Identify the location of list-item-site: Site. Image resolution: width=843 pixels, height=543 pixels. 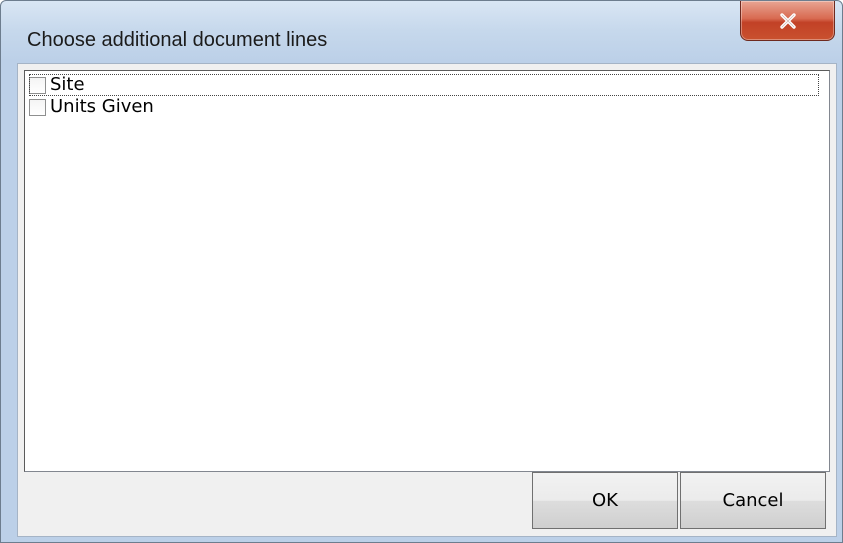
(424, 85).